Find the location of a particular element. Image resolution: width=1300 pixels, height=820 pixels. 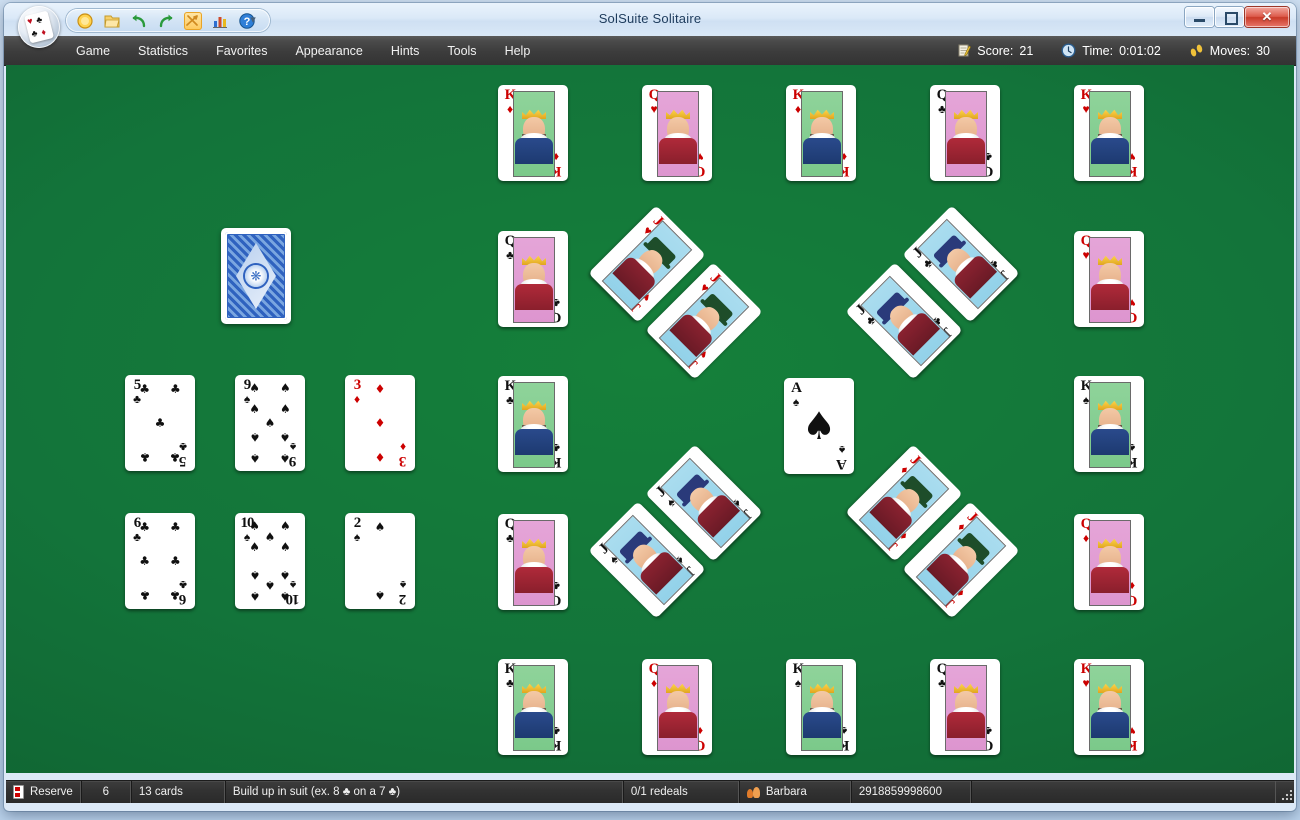

title-bar: ♥ ♣ ♣ ♦ ? ▾ SolSuite Solitaire ✕ is located at coordinates (650, 25).